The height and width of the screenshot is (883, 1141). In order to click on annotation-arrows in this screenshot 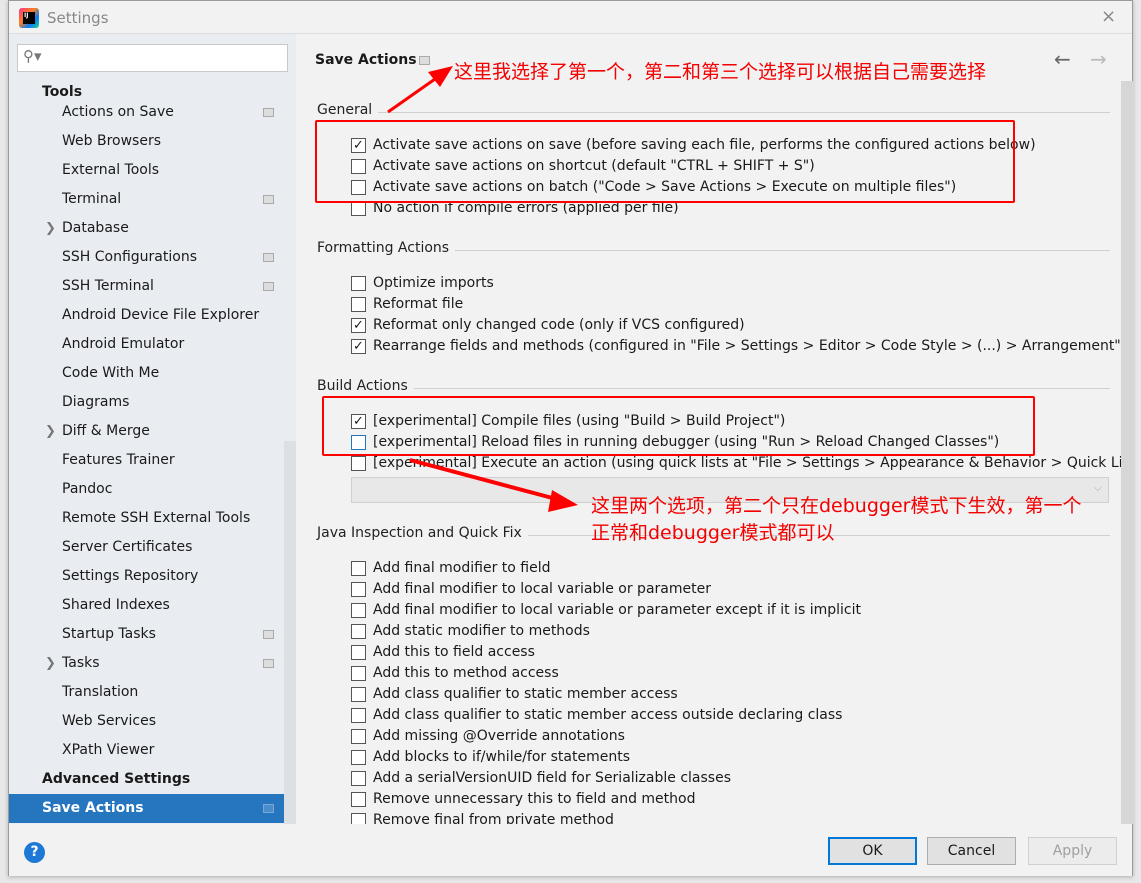, I will do `click(482, 289)`.